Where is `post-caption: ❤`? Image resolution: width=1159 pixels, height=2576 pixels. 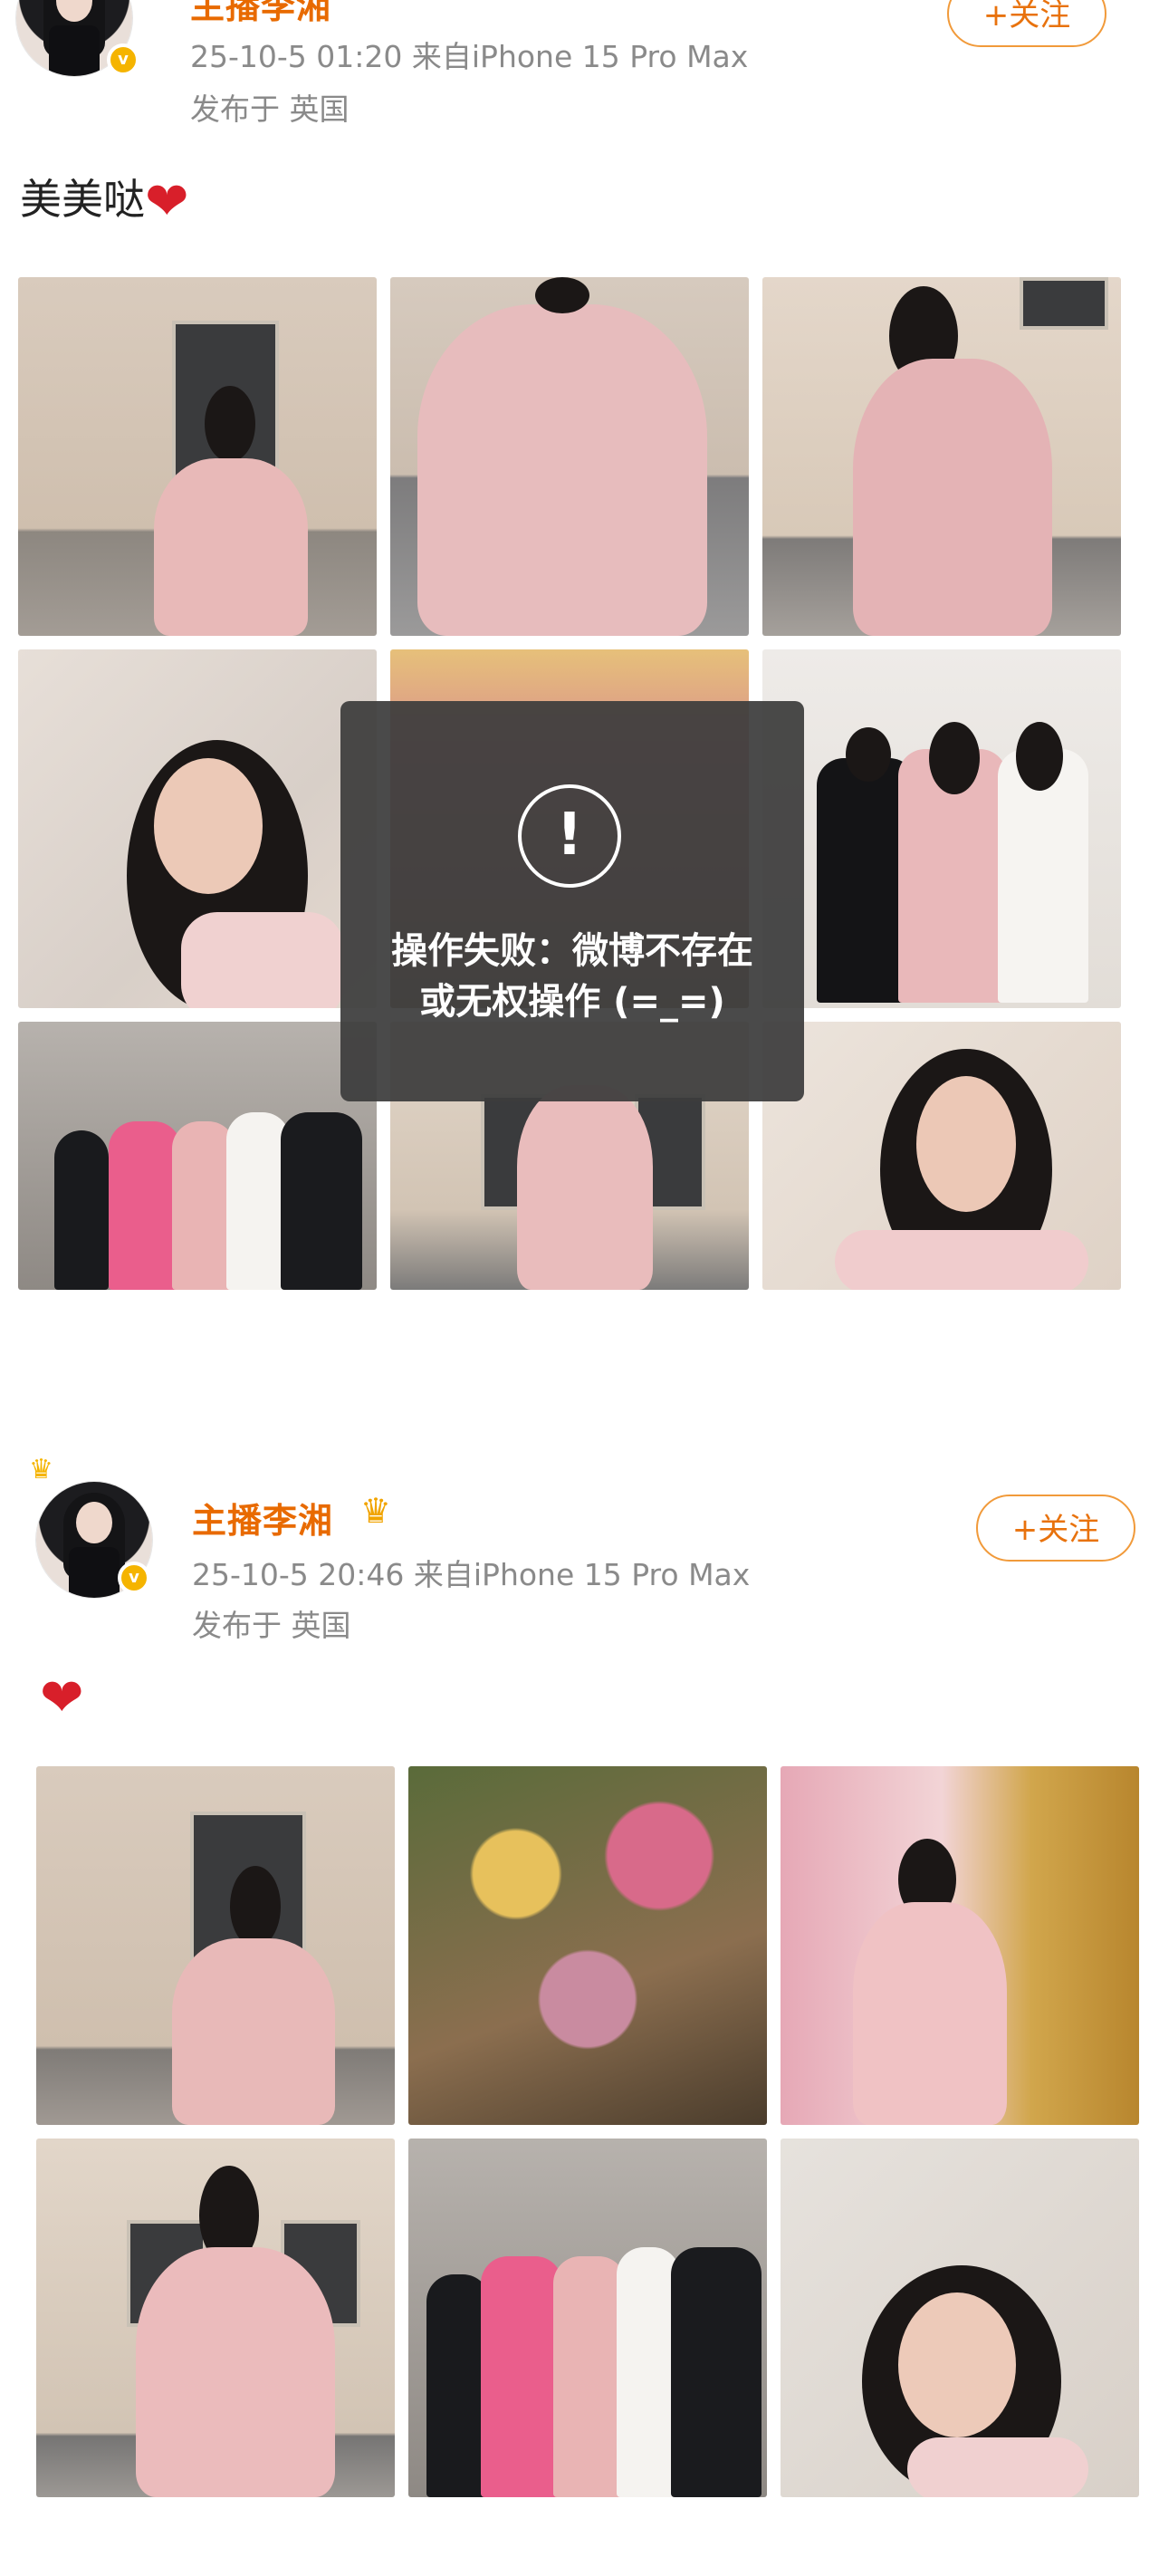
post-caption: ❤ is located at coordinates (62, 1697).